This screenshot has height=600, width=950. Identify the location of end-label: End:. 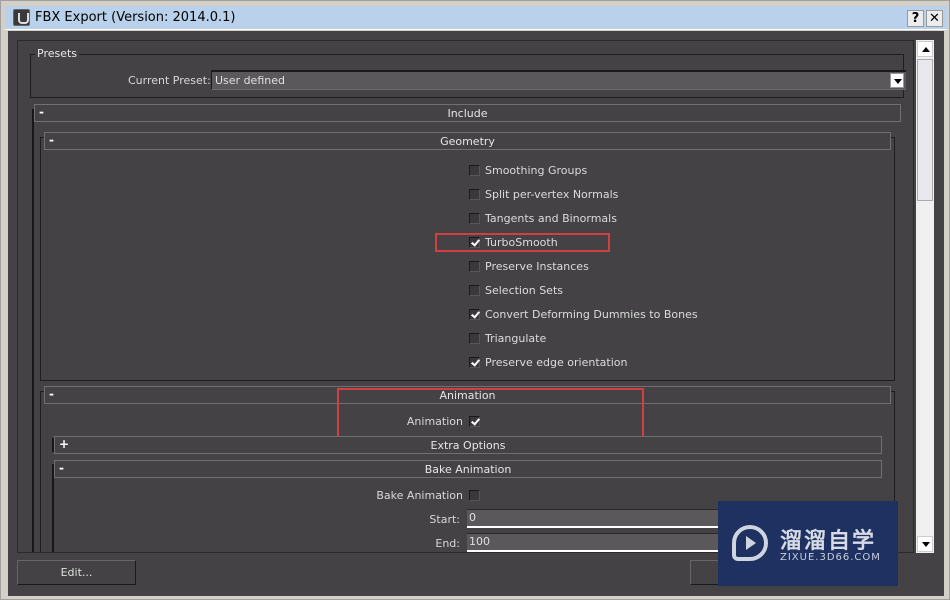
(447, 543).